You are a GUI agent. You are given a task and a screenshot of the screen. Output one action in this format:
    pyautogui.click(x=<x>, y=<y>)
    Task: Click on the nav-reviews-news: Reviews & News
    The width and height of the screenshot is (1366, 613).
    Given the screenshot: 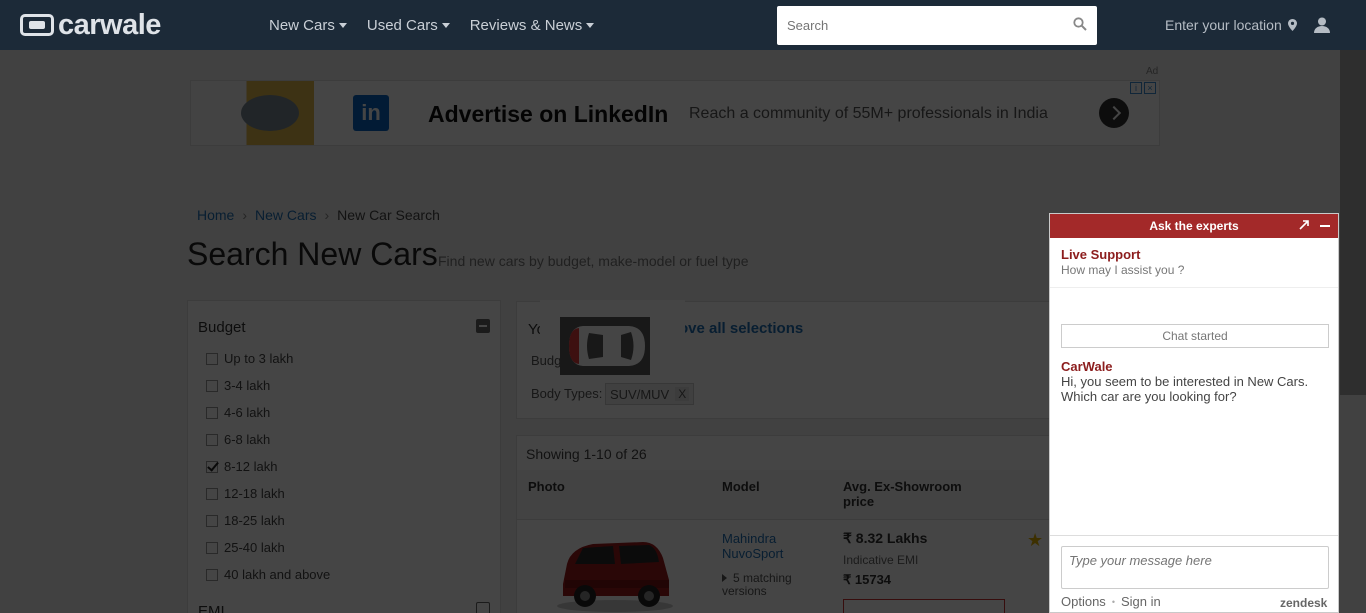 What is the action you would take?
    pyautogui.click(x=532, y=25)
    